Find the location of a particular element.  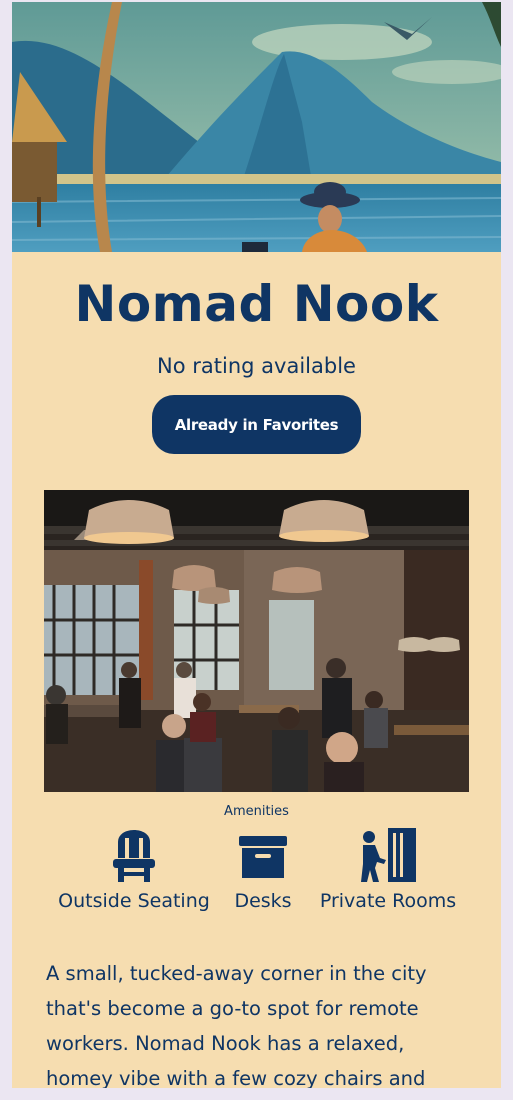

amenity-outside-seating: Outside Seating is located at coordinates (134, 871).